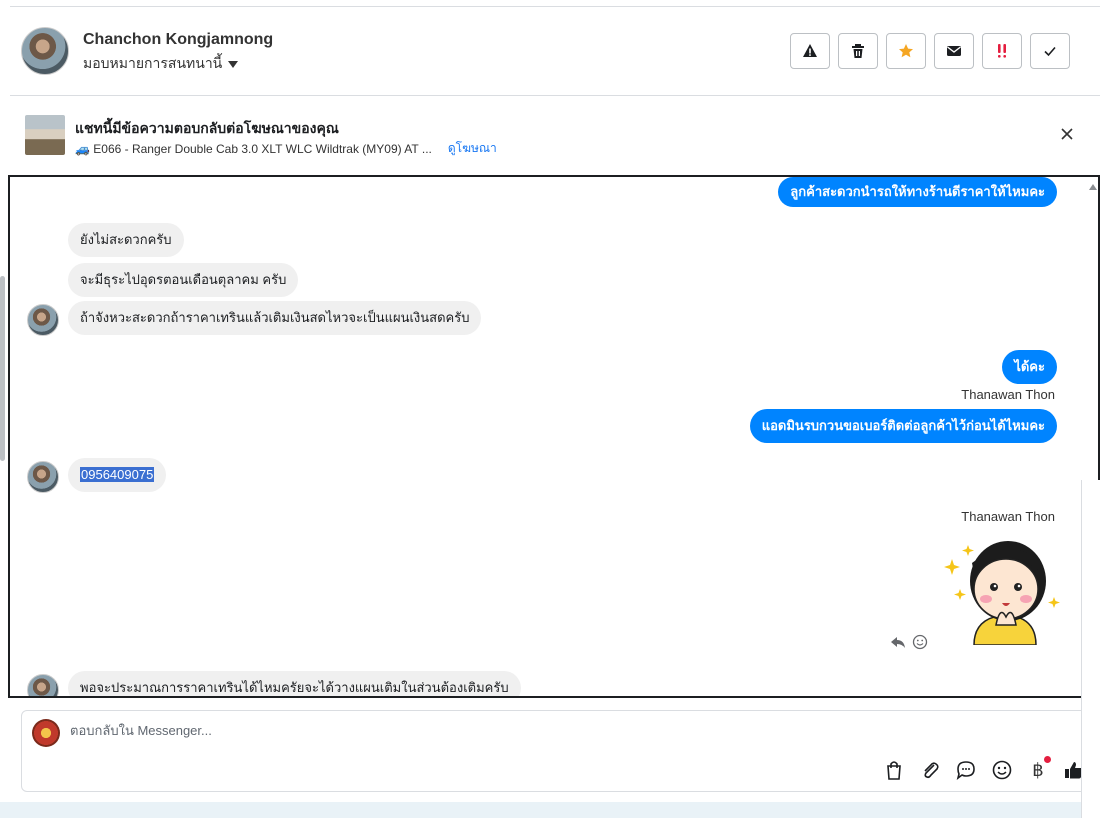 Image resolution: width=1100 pixels, height=818 pixels. I want to click on urgent-icon, so click(1002, 51).